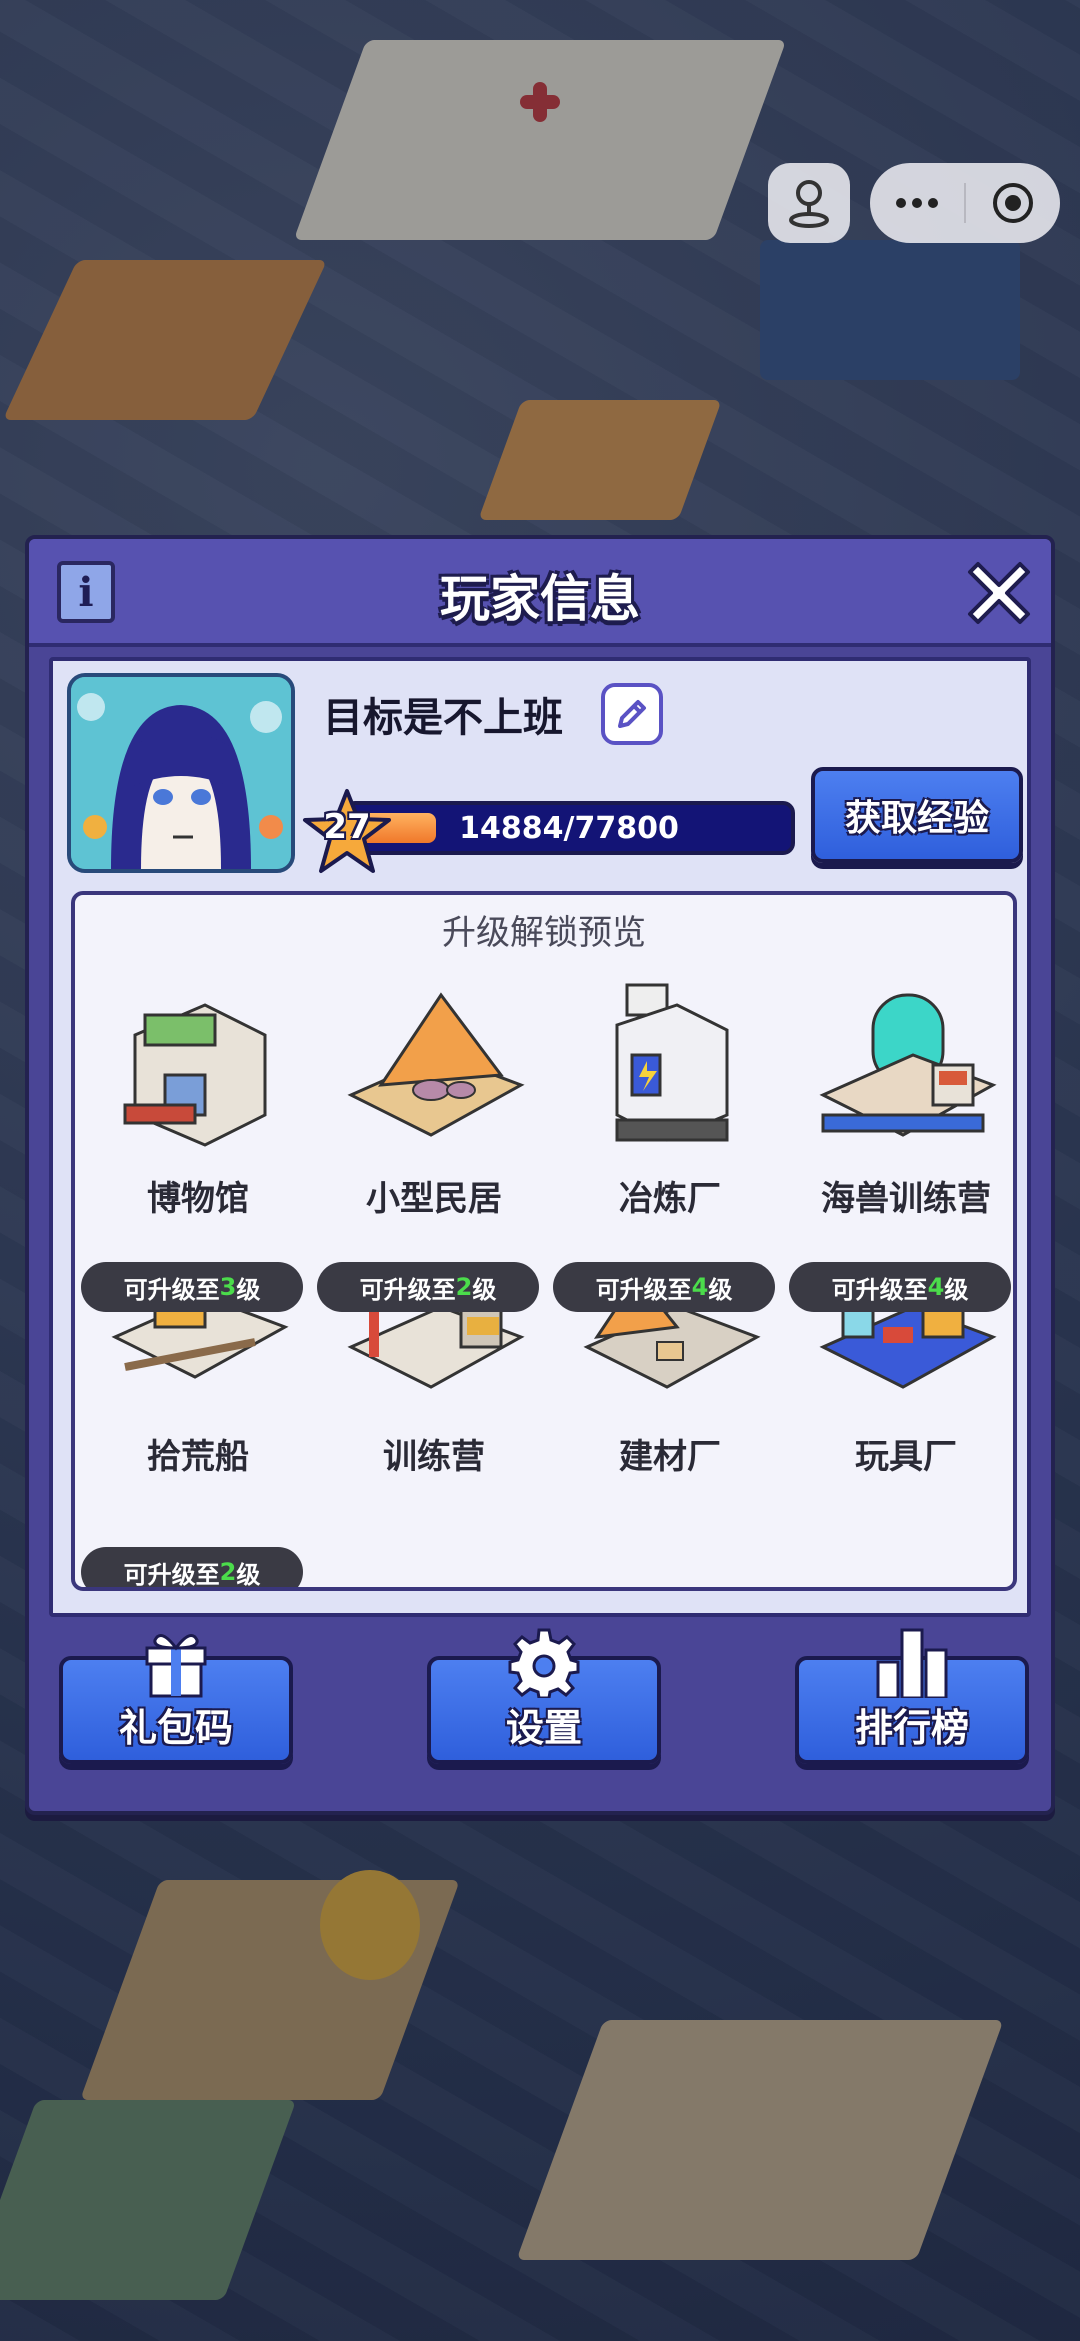 This screenshot has height=2341, width=1080. Describe the element at coordinates (198, 1457) in the screenshot. I see `building-name: 拾荒船` at that location.